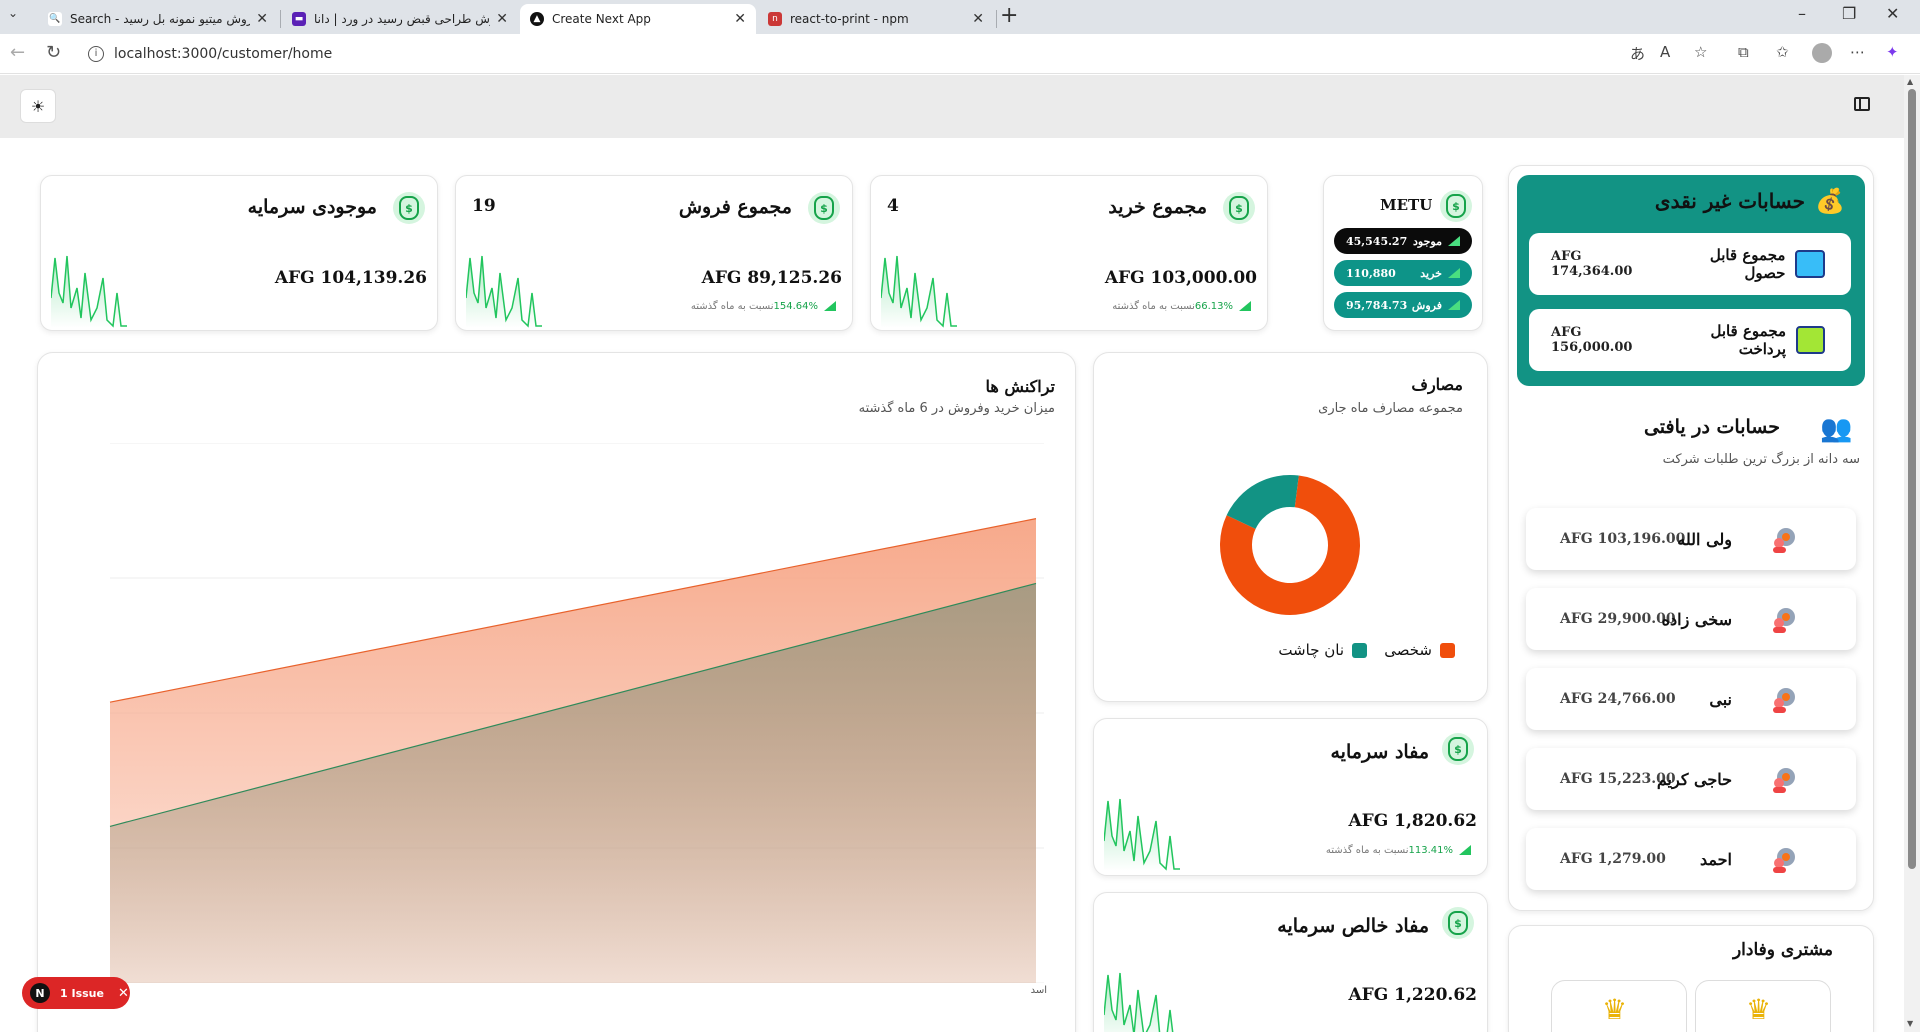  Describe the element at coordinates (1431, 850) in the screenshot. I see `stat-percent: 113.41%` at that location.